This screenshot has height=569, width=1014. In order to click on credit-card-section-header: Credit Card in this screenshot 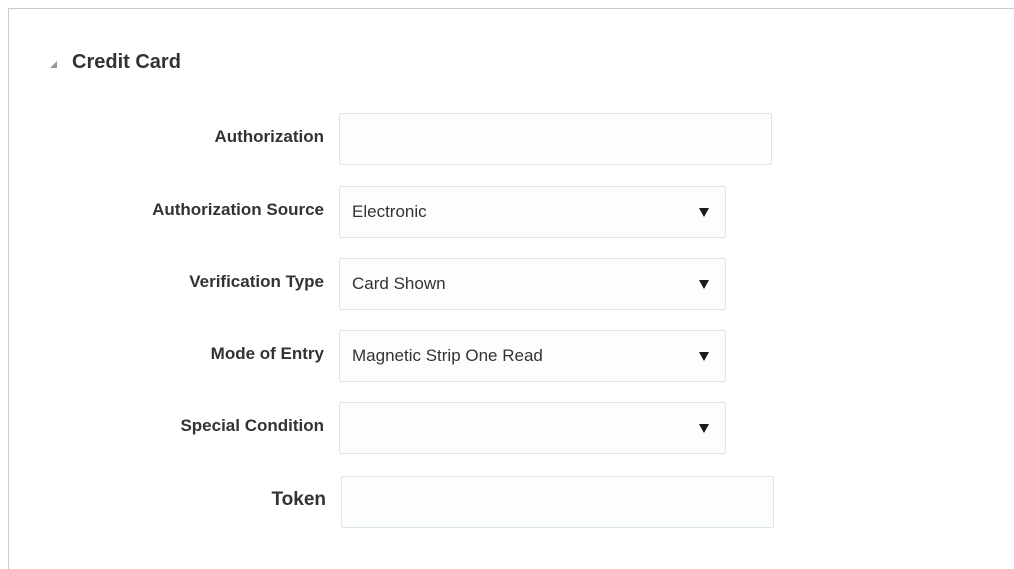, I will do `click(115, 62)`.